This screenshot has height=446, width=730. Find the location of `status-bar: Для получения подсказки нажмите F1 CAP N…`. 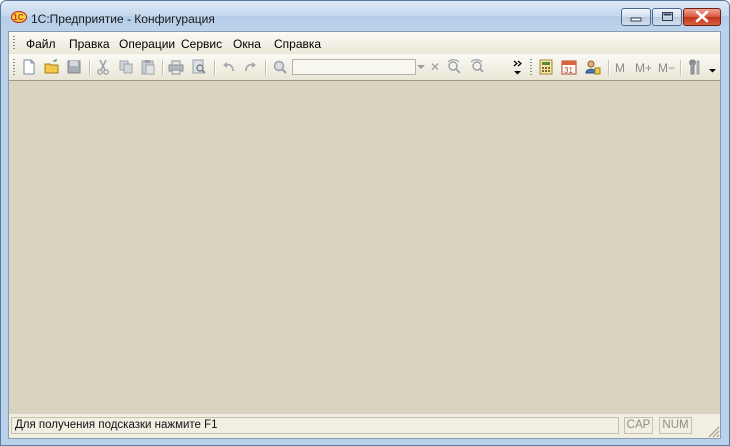

status-bar: Для получения подсказки нажмите F1 CAP N… is located at coordinates (364, 426).